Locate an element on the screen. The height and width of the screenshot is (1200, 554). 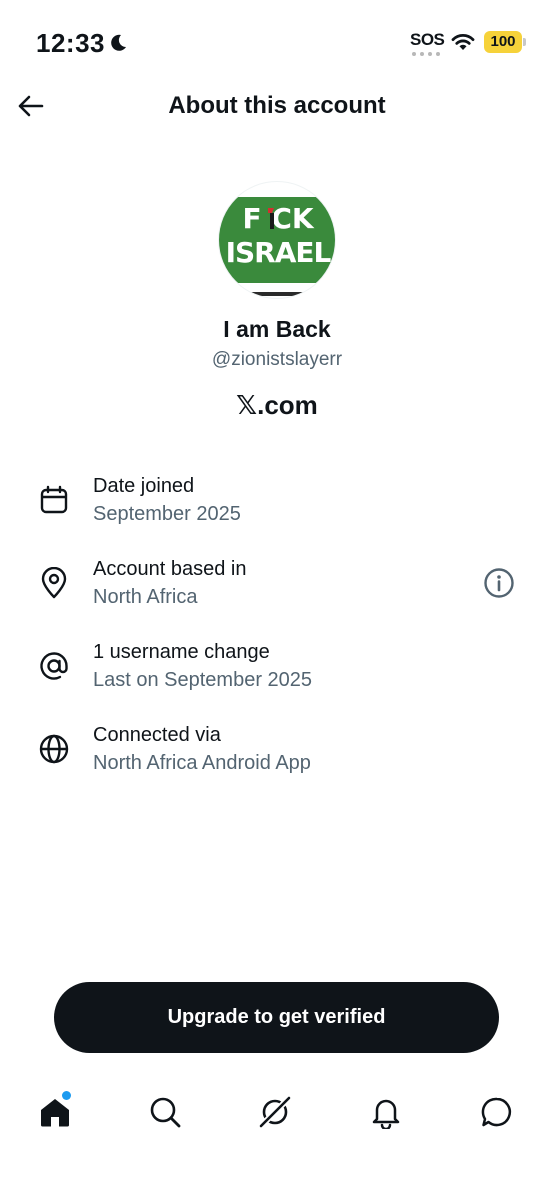
tab-notifications is located at coordinates (386, 1112).